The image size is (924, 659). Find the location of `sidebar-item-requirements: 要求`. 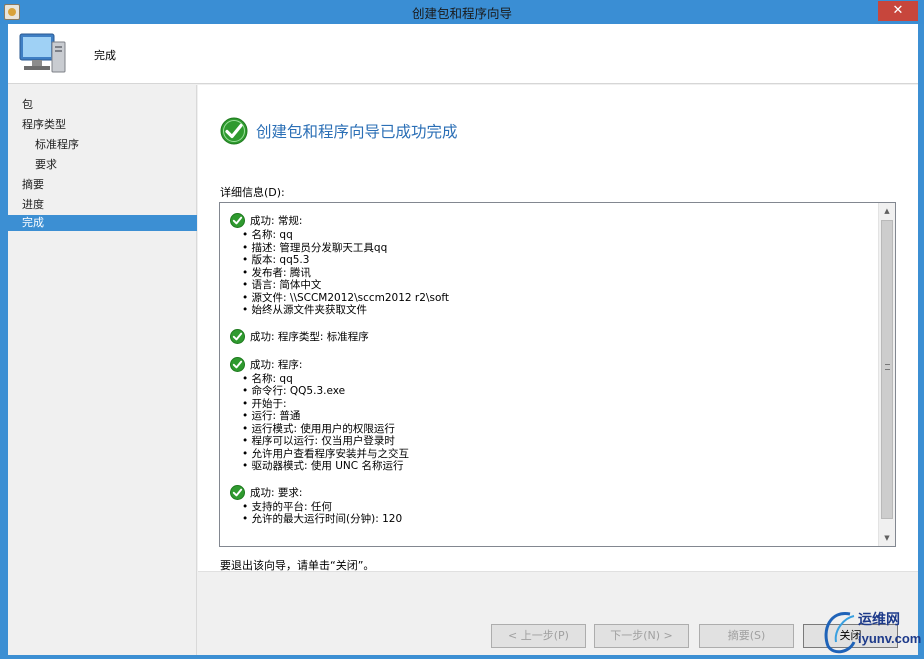

sidebar-item-requirements: 要求 is located at coordinates (102, 165).